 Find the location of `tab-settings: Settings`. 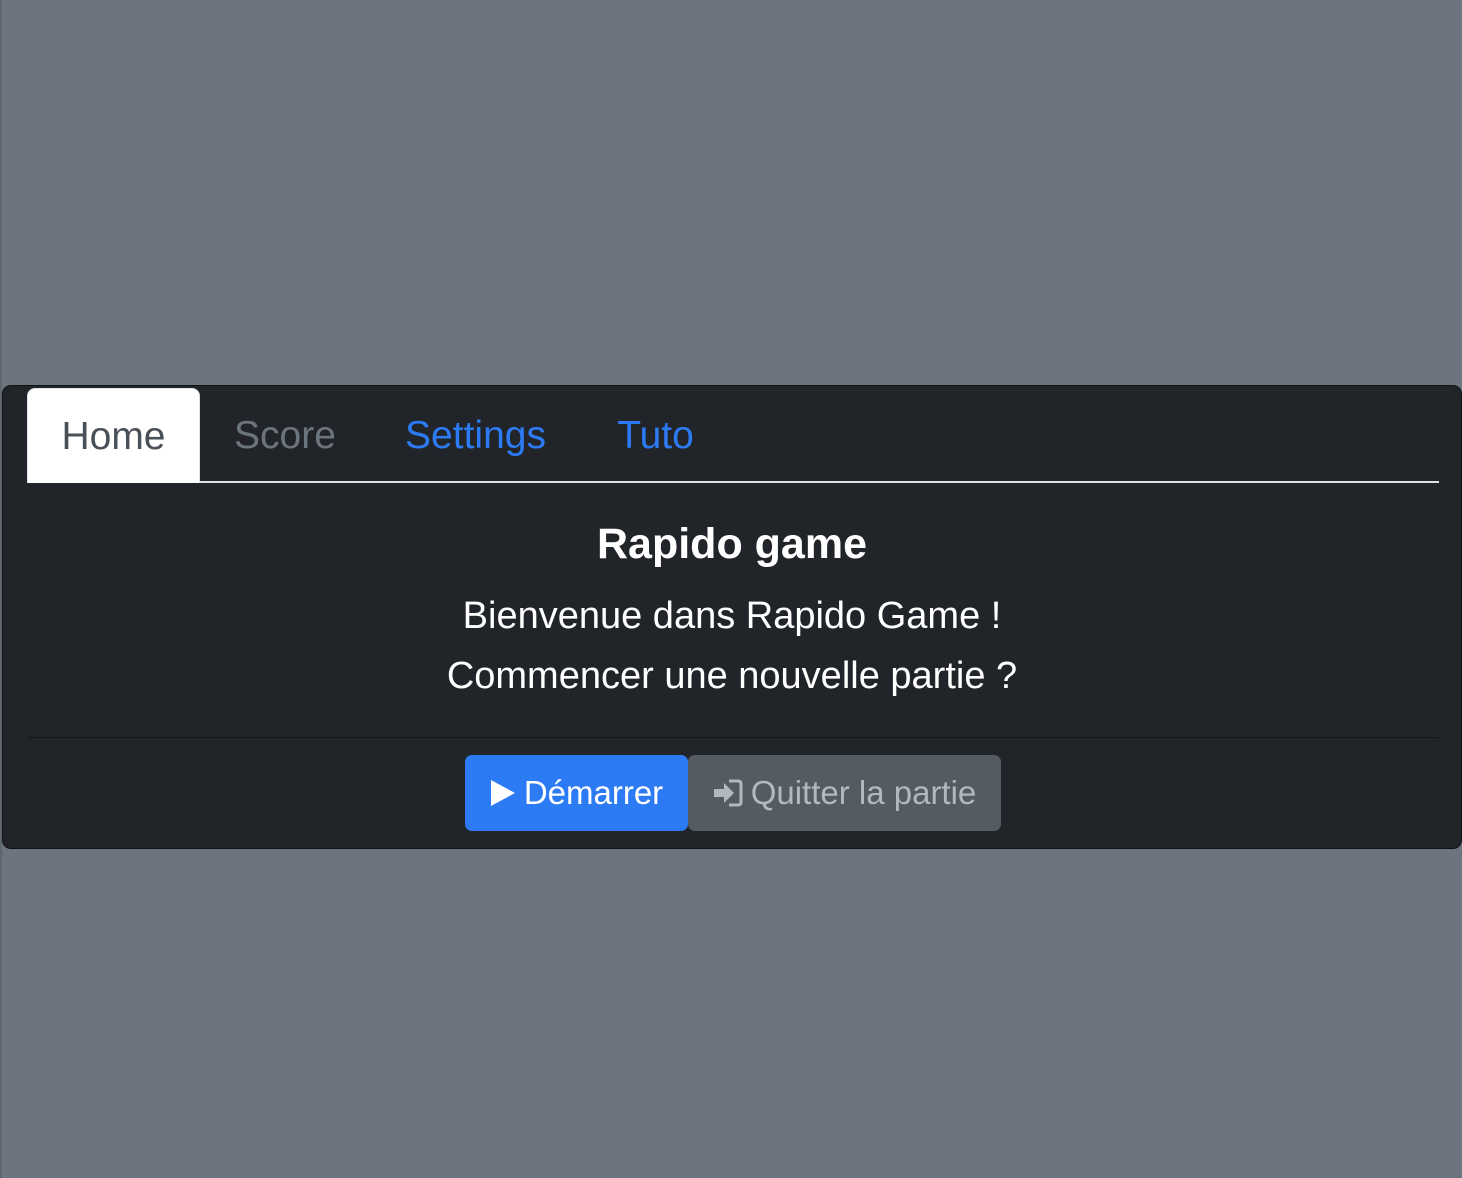

tab-settings: Settings is located at coordinates (475, 435).